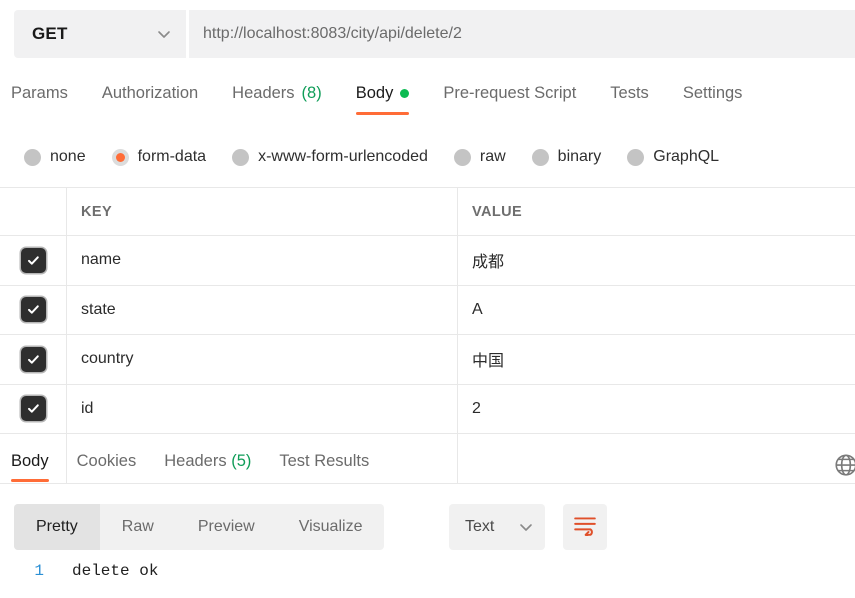  Describe the element at coordinates (262, 260) in the screenshot. I see `row-key: name` at that location.